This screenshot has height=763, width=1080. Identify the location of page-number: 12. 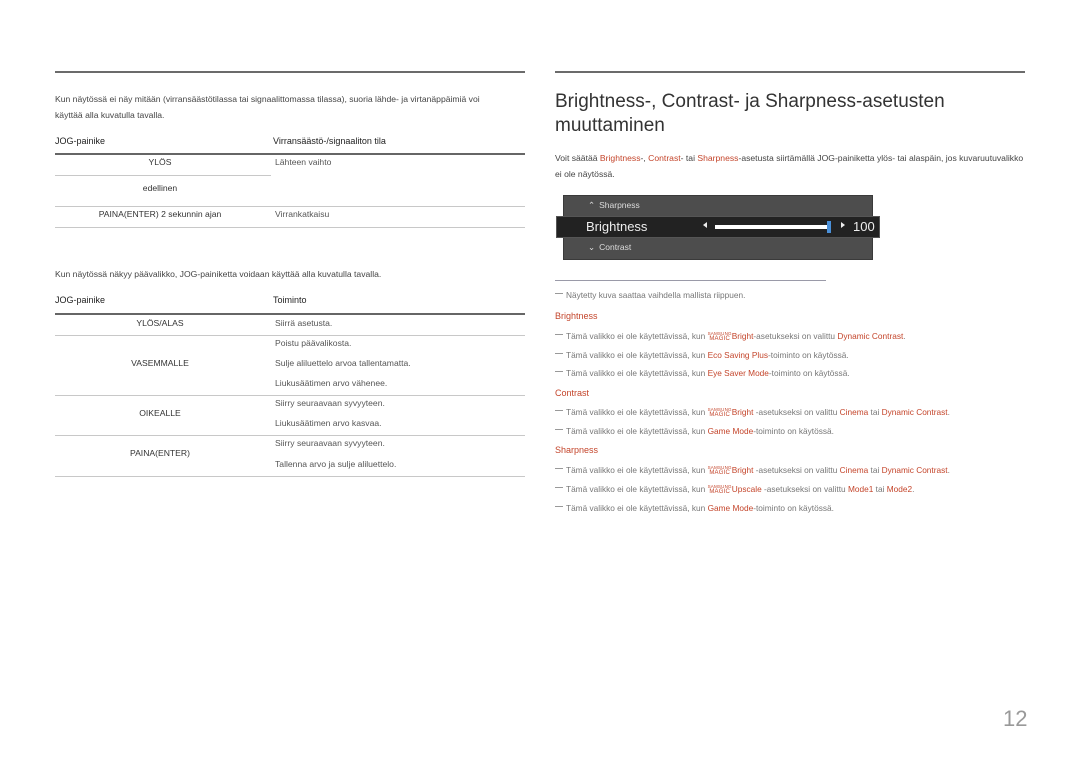
(1015, 718).